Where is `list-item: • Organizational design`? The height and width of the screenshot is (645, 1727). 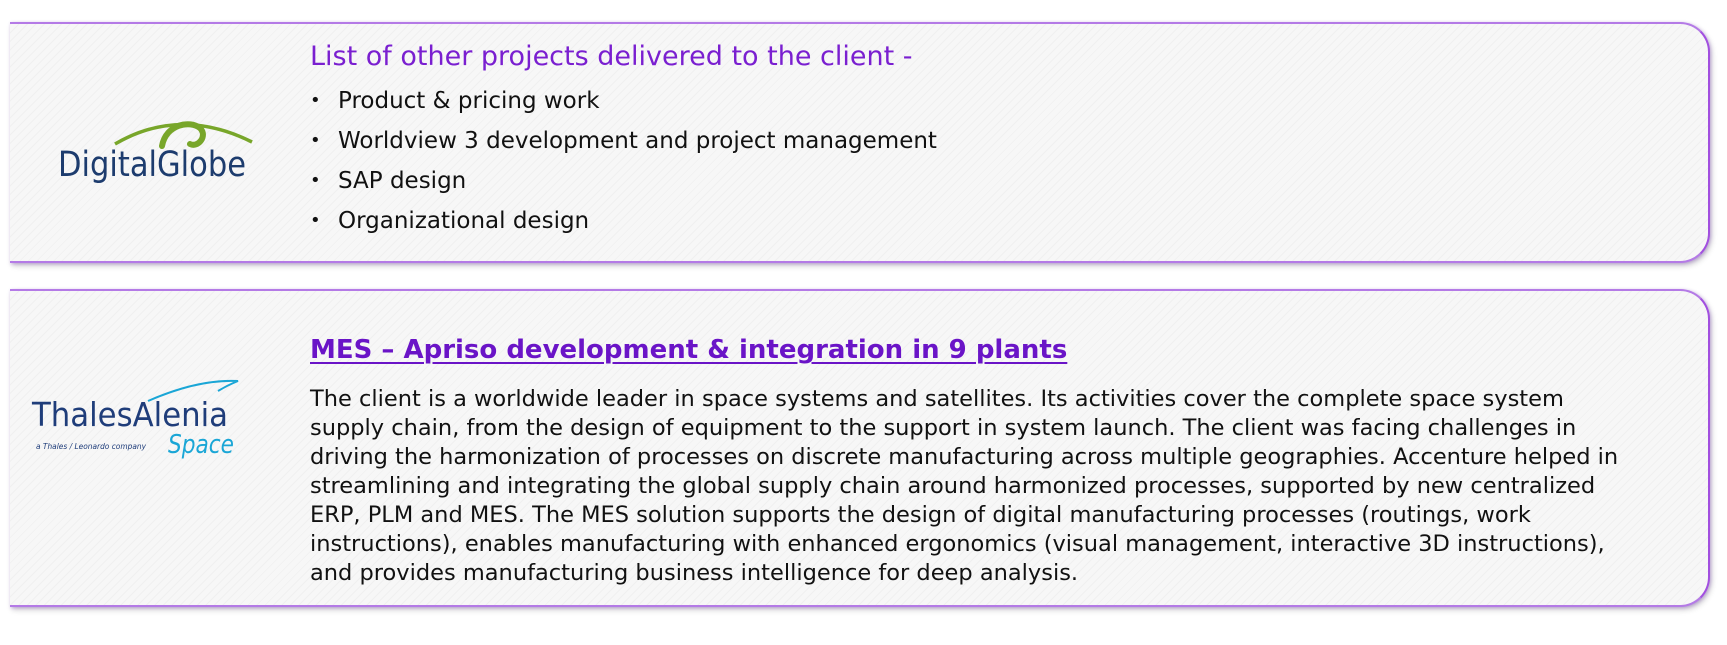 list-item: • Organizational design is located at coordinates (974, 221).